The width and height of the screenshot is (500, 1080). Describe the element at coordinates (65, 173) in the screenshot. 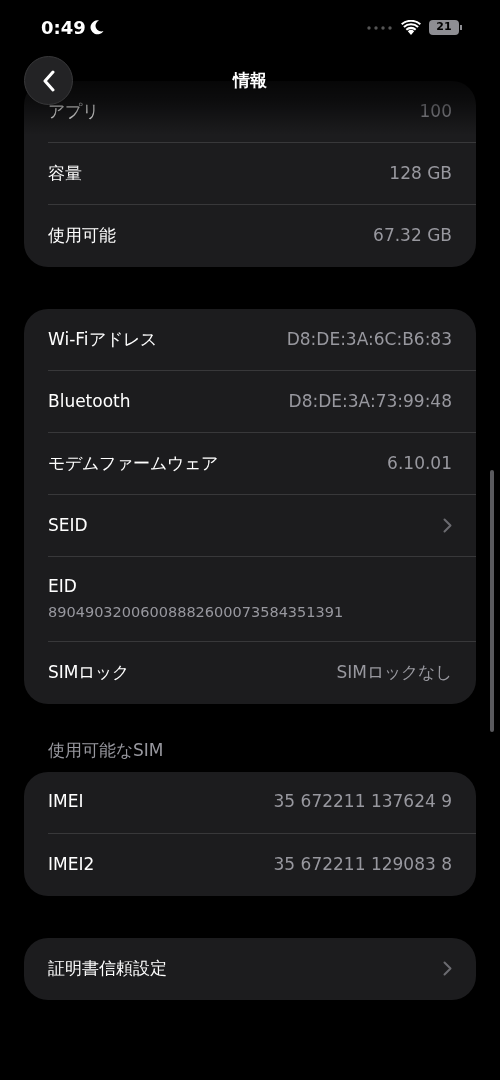

I see `row-label: 容量` at that location.